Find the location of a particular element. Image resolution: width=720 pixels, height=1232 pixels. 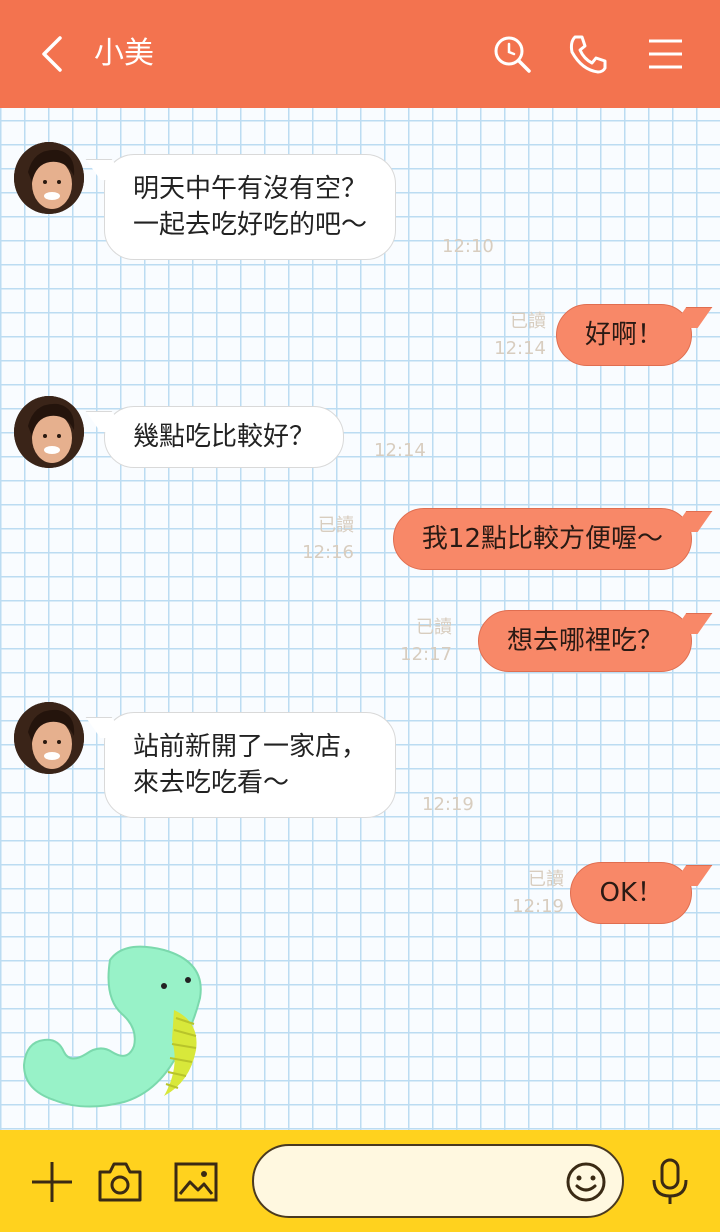

outgoing-message-bubble: 想去哪裡吃？ is located at coordinates (584, 641).